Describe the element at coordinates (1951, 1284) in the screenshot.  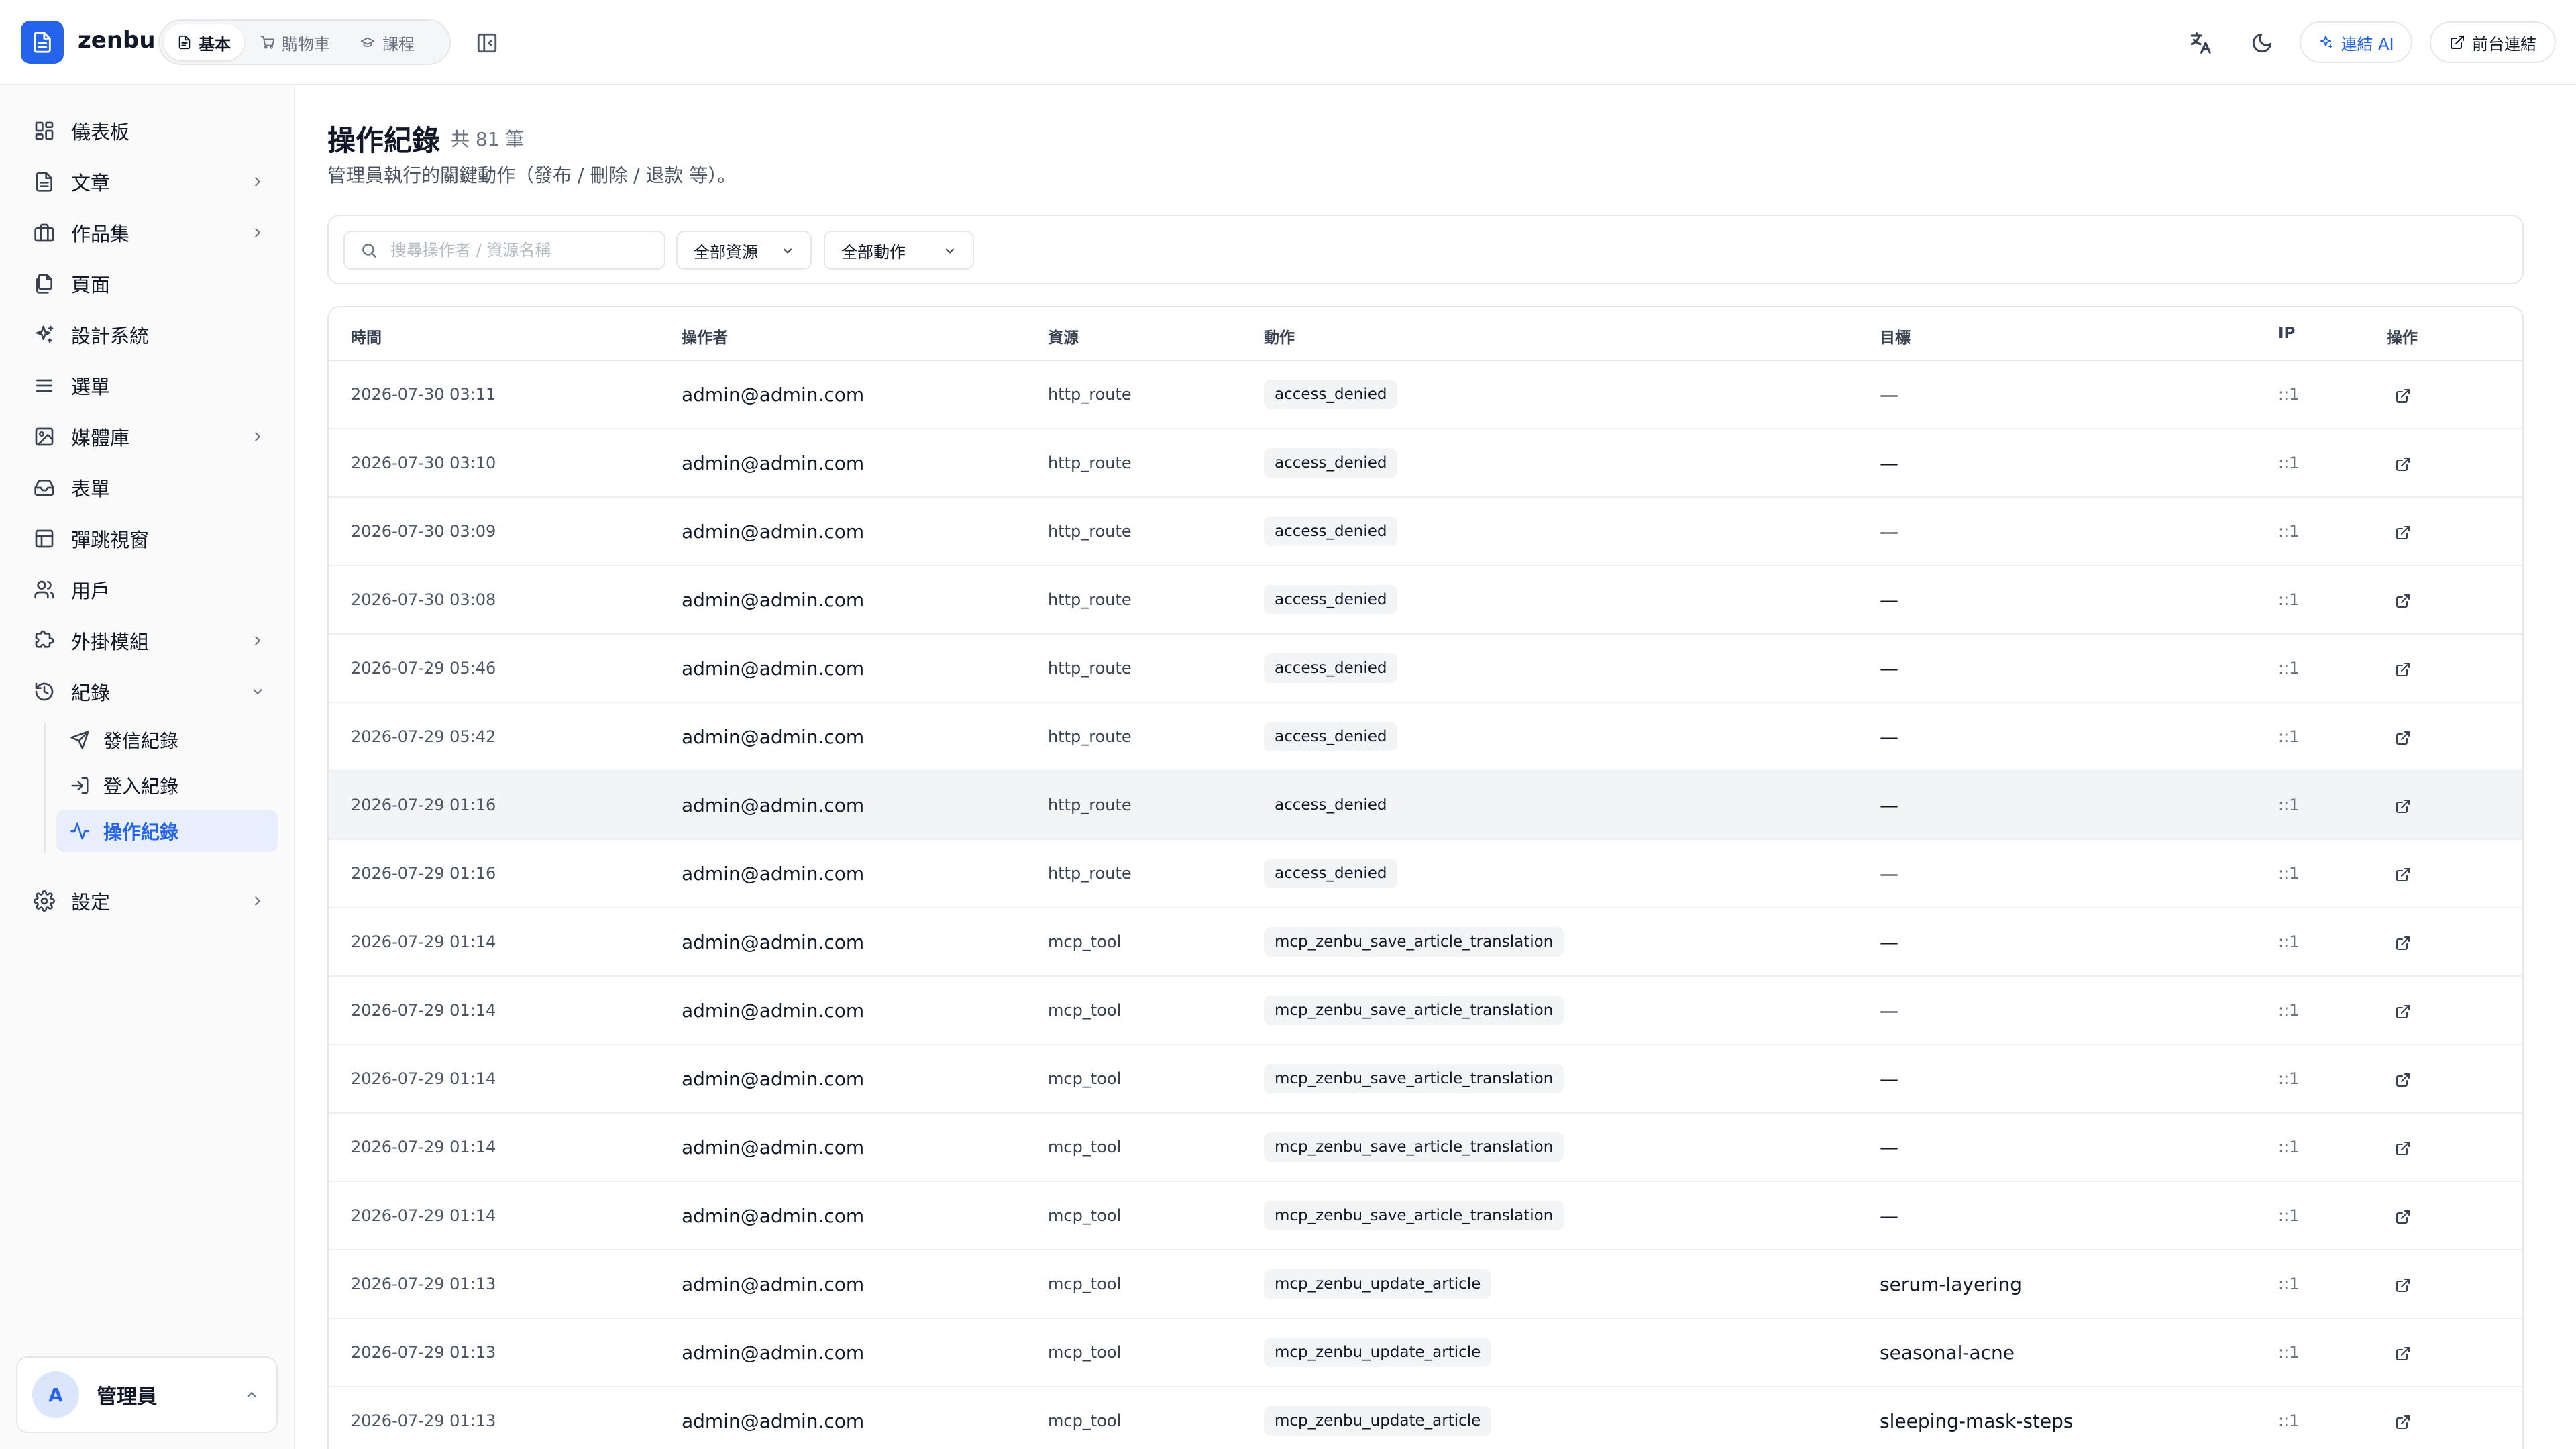
I see `cell-target: serum-layering` at that location.